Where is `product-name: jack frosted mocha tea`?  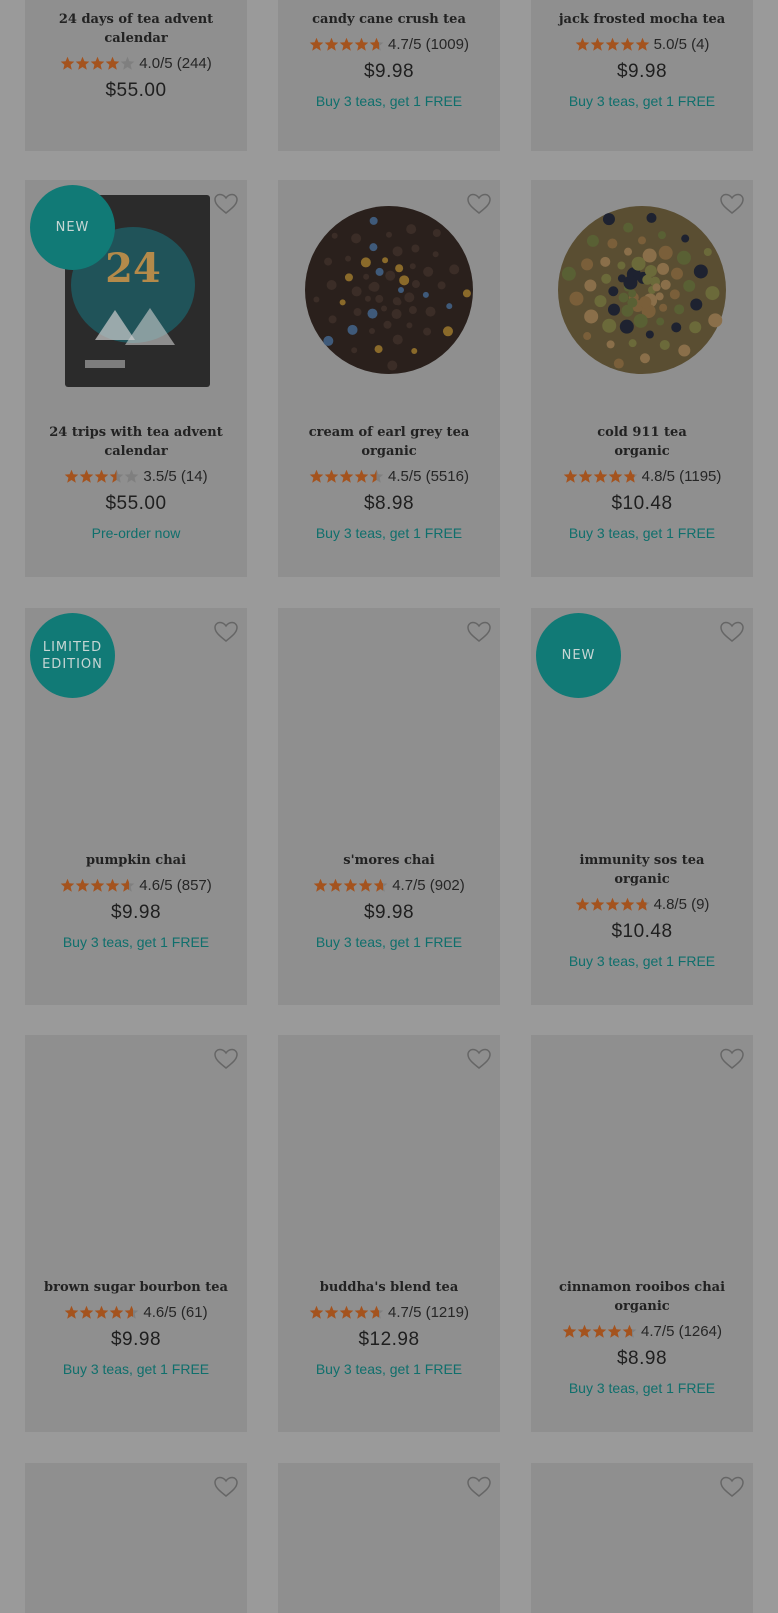 product-name: jack frosted mocha tea is located at coordinates (642, 19).